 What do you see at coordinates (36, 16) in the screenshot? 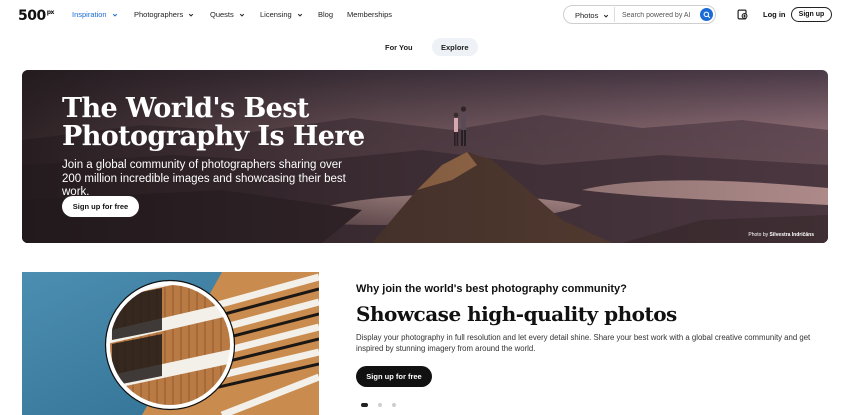
I see `logo: 500px` at bounding box center [36, 16].